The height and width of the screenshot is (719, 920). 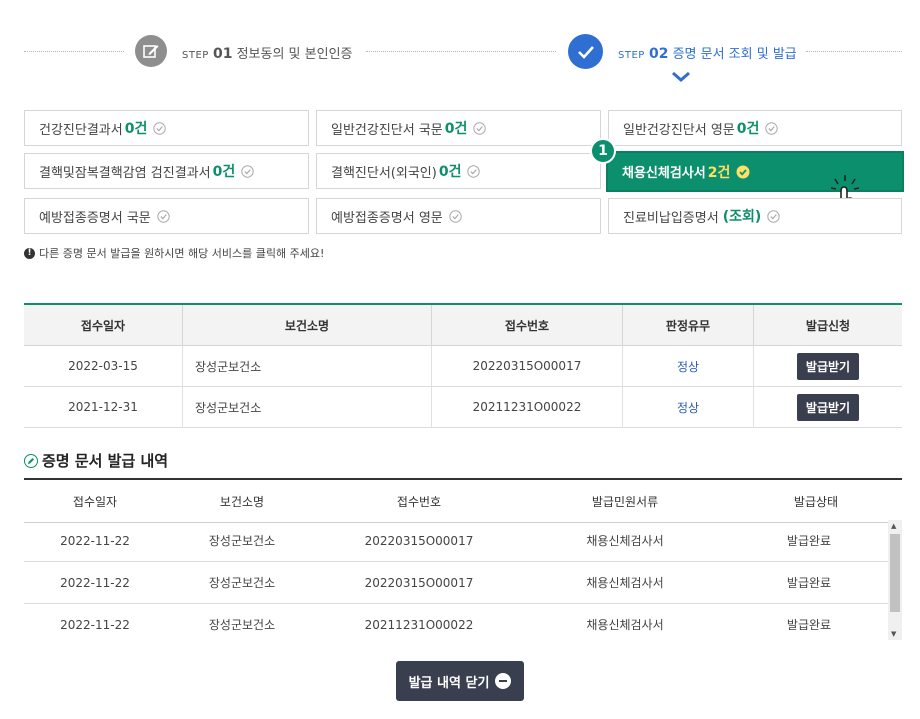 I want to click on table-row: 2021-12-31 장성군보건소 20211231O00022 정상 발급받기, so click(x=463, y=407).